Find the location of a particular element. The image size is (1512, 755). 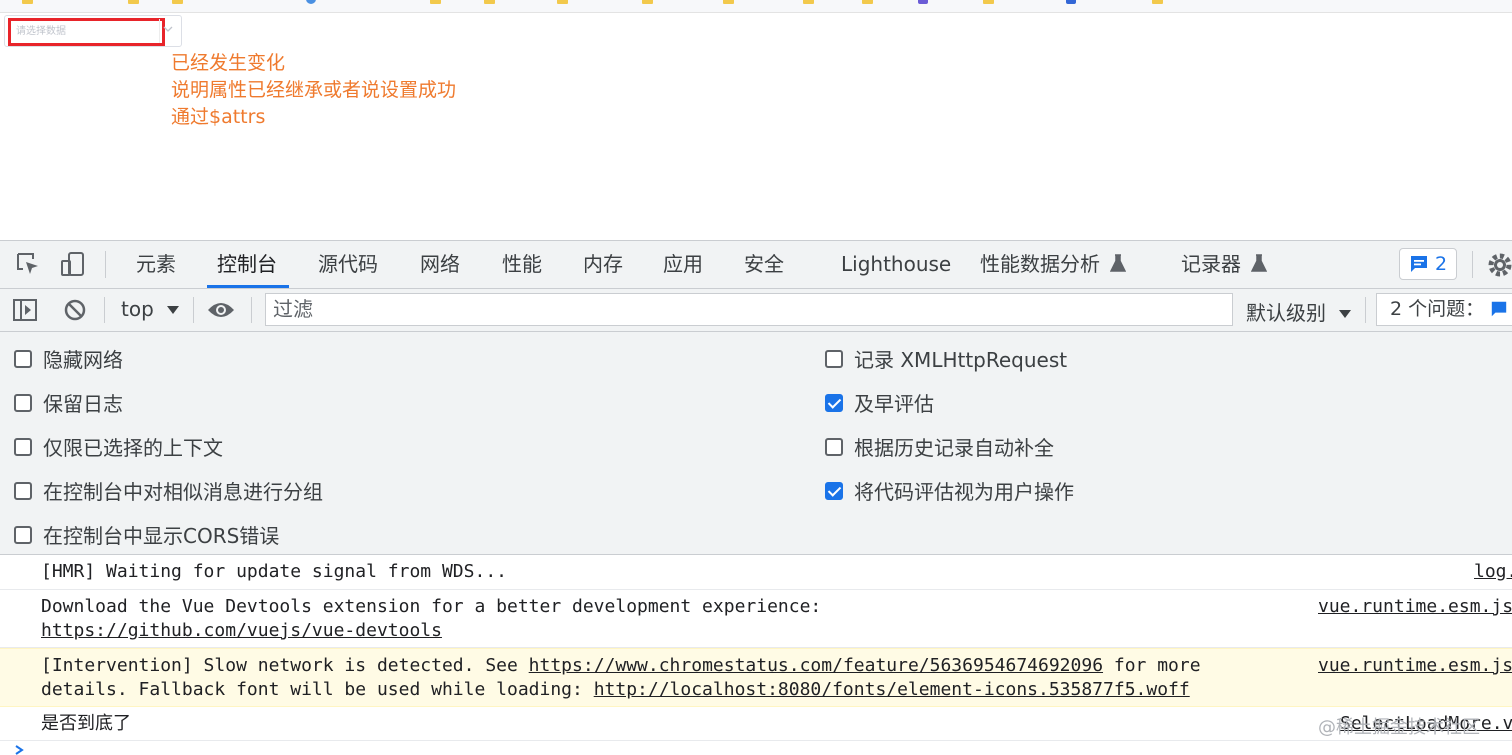

chevron-down-icon is located at coordinates (168, 29).